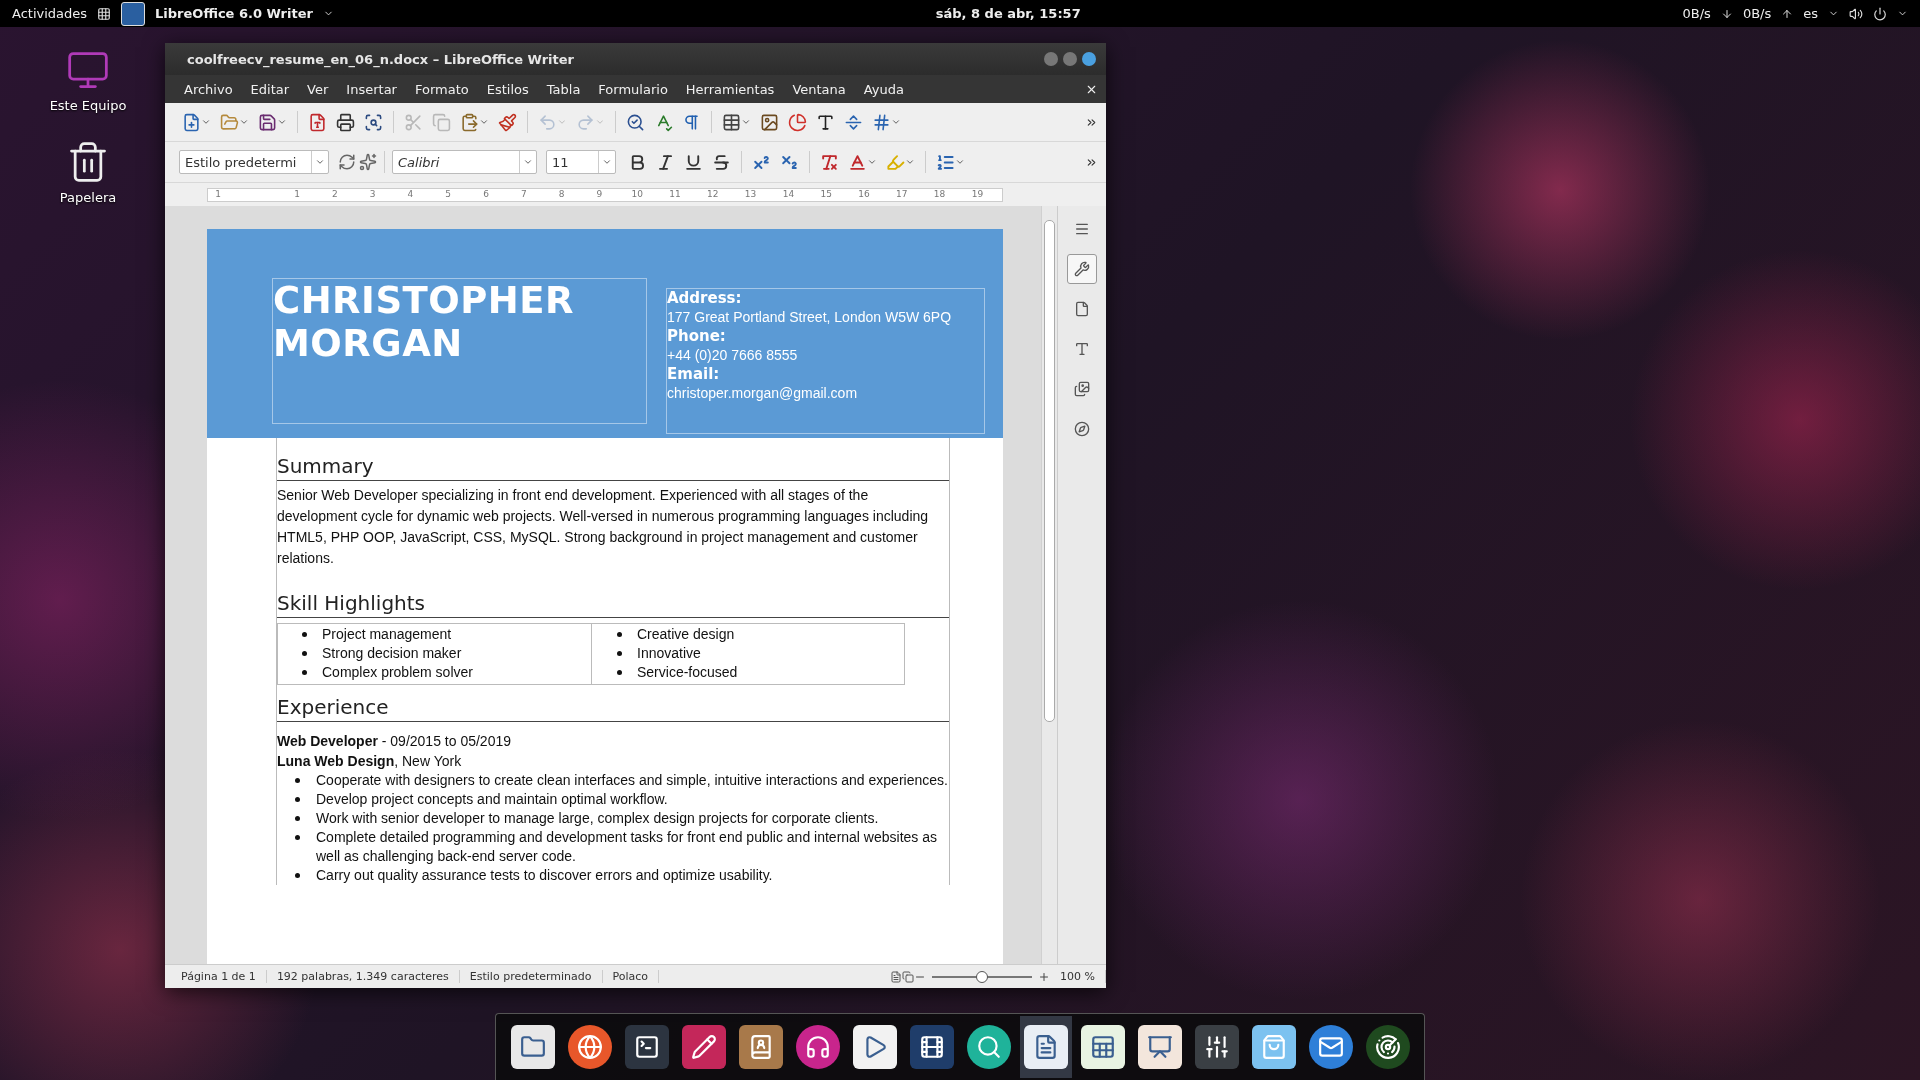 The image size is (1920, 1080). I want to click on dock-slot, so click(1045, 1047).